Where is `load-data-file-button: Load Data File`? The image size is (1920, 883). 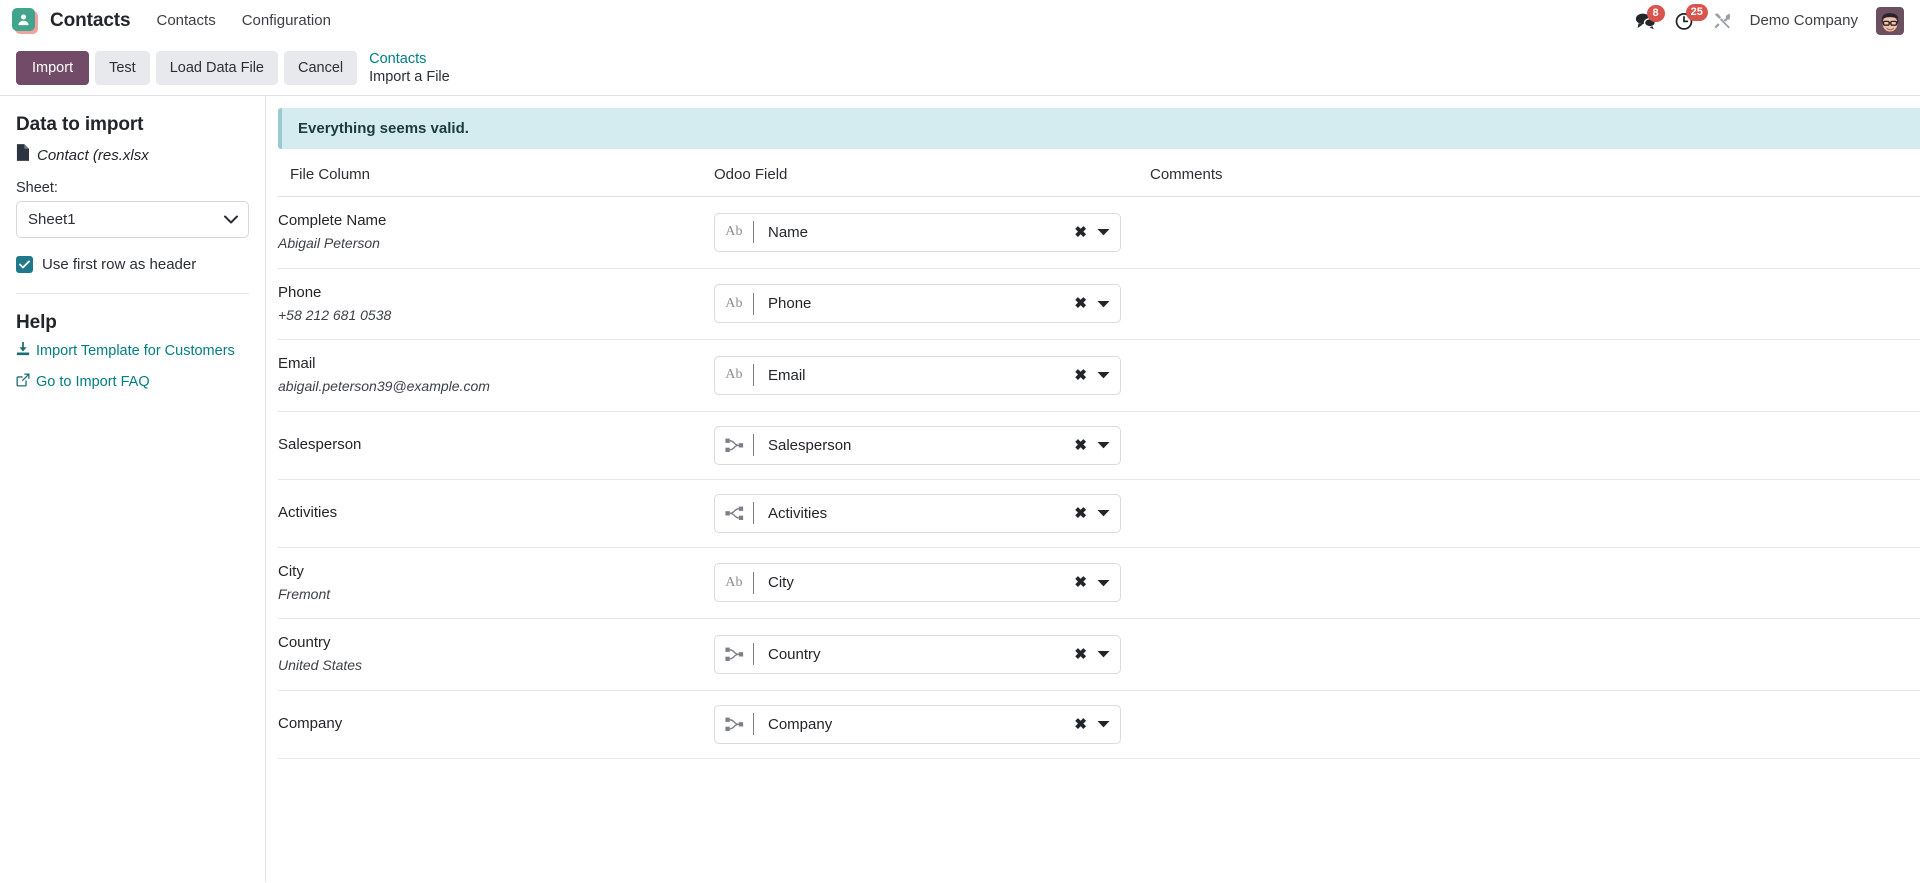 load-data-file-button: Load Data File is located at coordinates (216, 68).